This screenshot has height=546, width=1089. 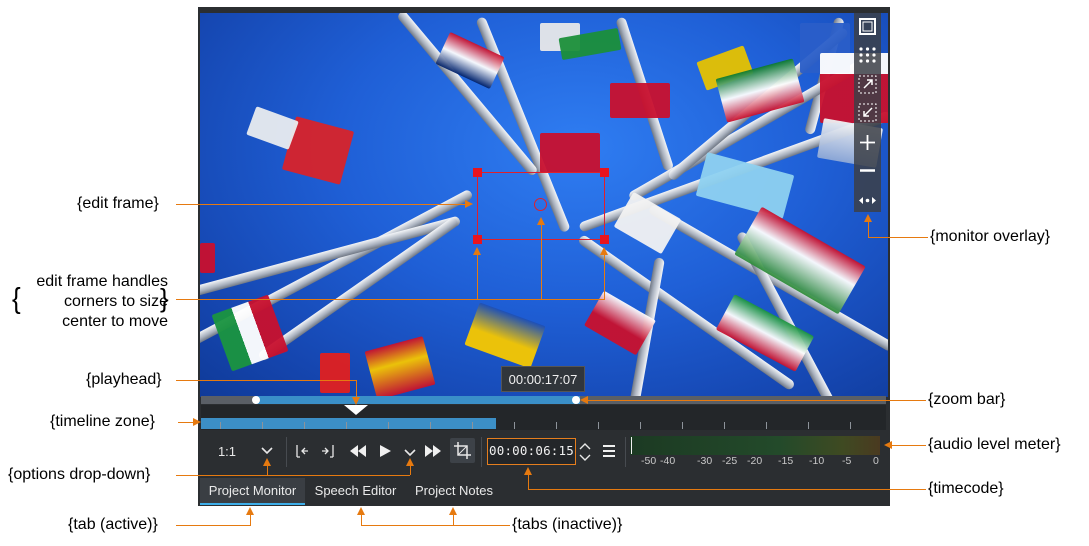 What do you see at coordinates (79, 474) in the screenshot?
I see `annotation-options-dropdown: {options drop-down}` at bounding box center [79, 474].